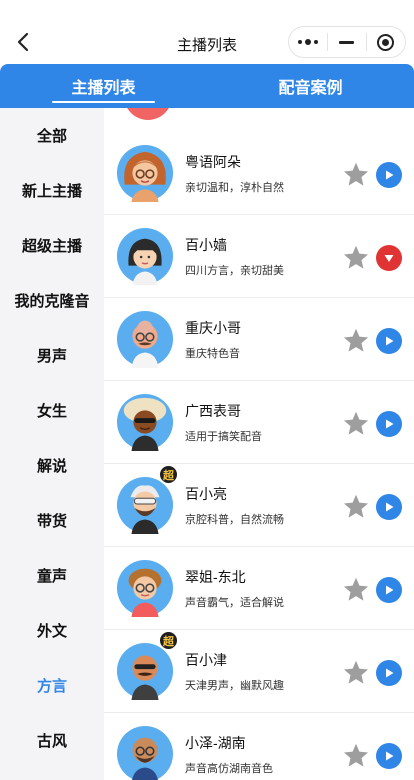 The height and width of the screenshot is (780, 414). I want to click on voice-name: 广西表哥, so click(213, 411).